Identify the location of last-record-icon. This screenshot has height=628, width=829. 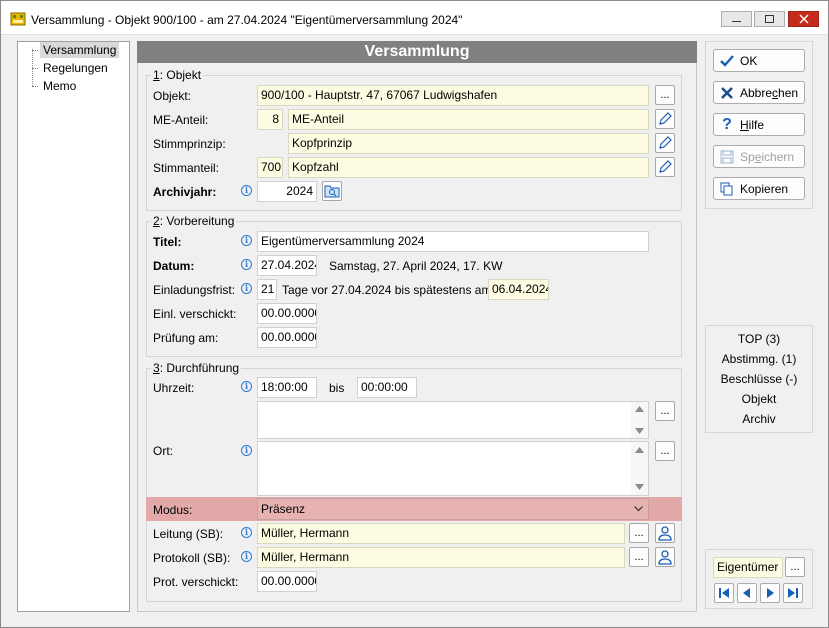
(793, 593).